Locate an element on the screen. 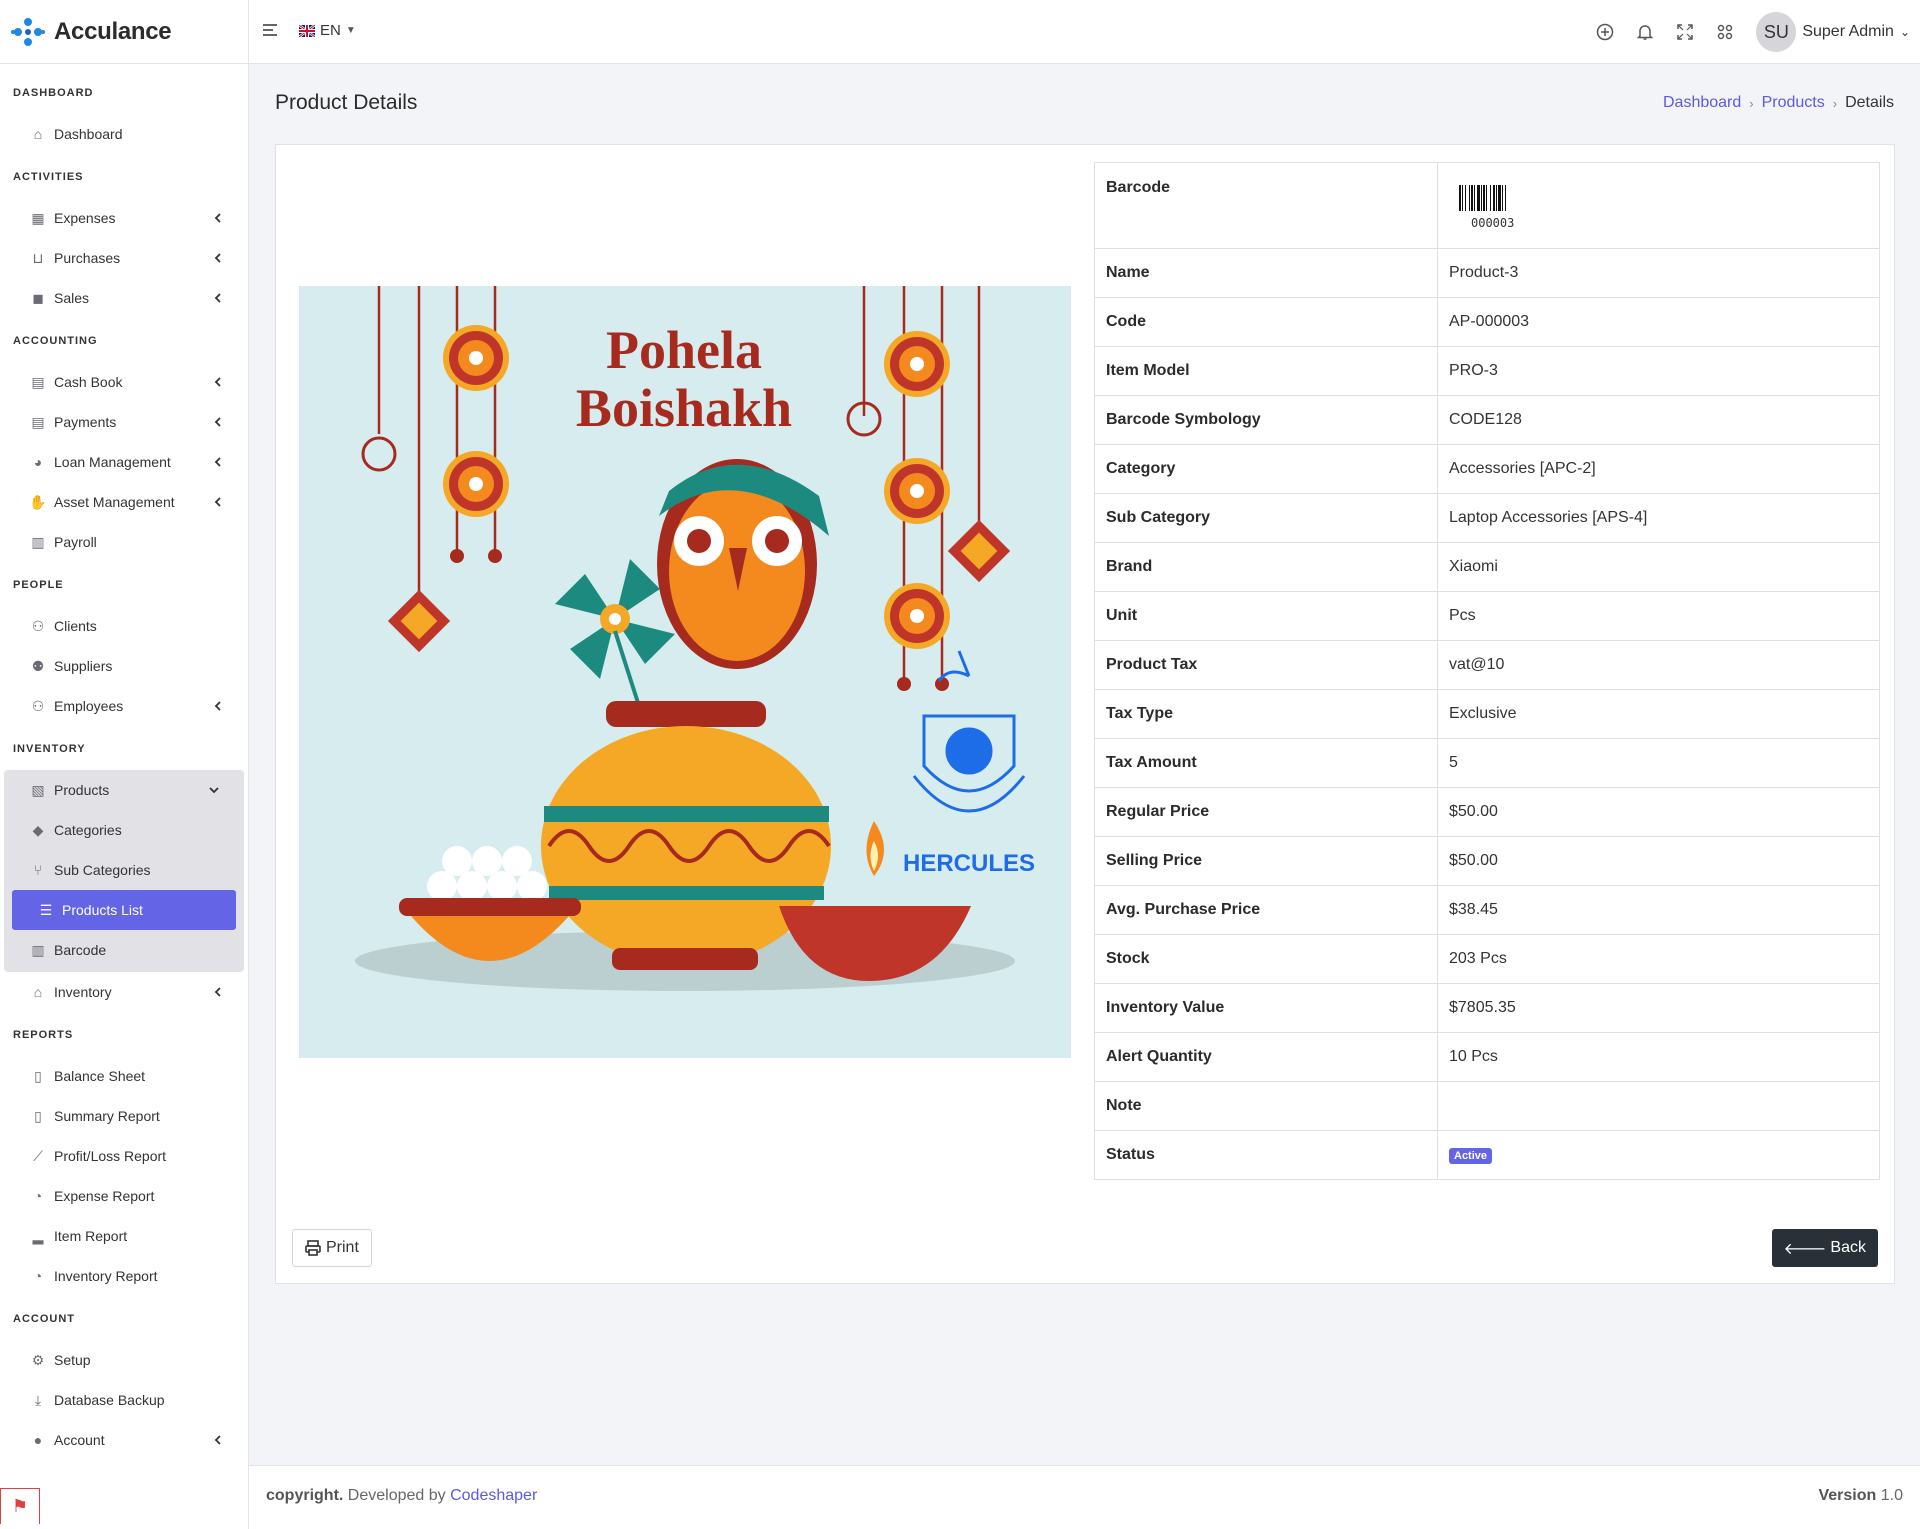  chart-line-icon: ⟋ is located at coordinates (38, 1155).